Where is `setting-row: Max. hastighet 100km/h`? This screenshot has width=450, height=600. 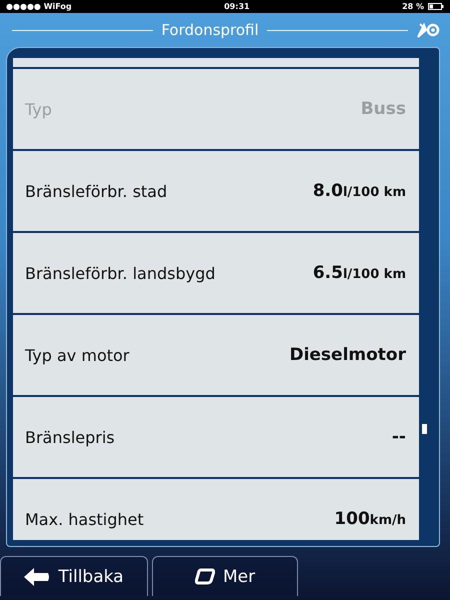 setting-row: Max. hastighet 100km/h is located at coordinates (216, 509).